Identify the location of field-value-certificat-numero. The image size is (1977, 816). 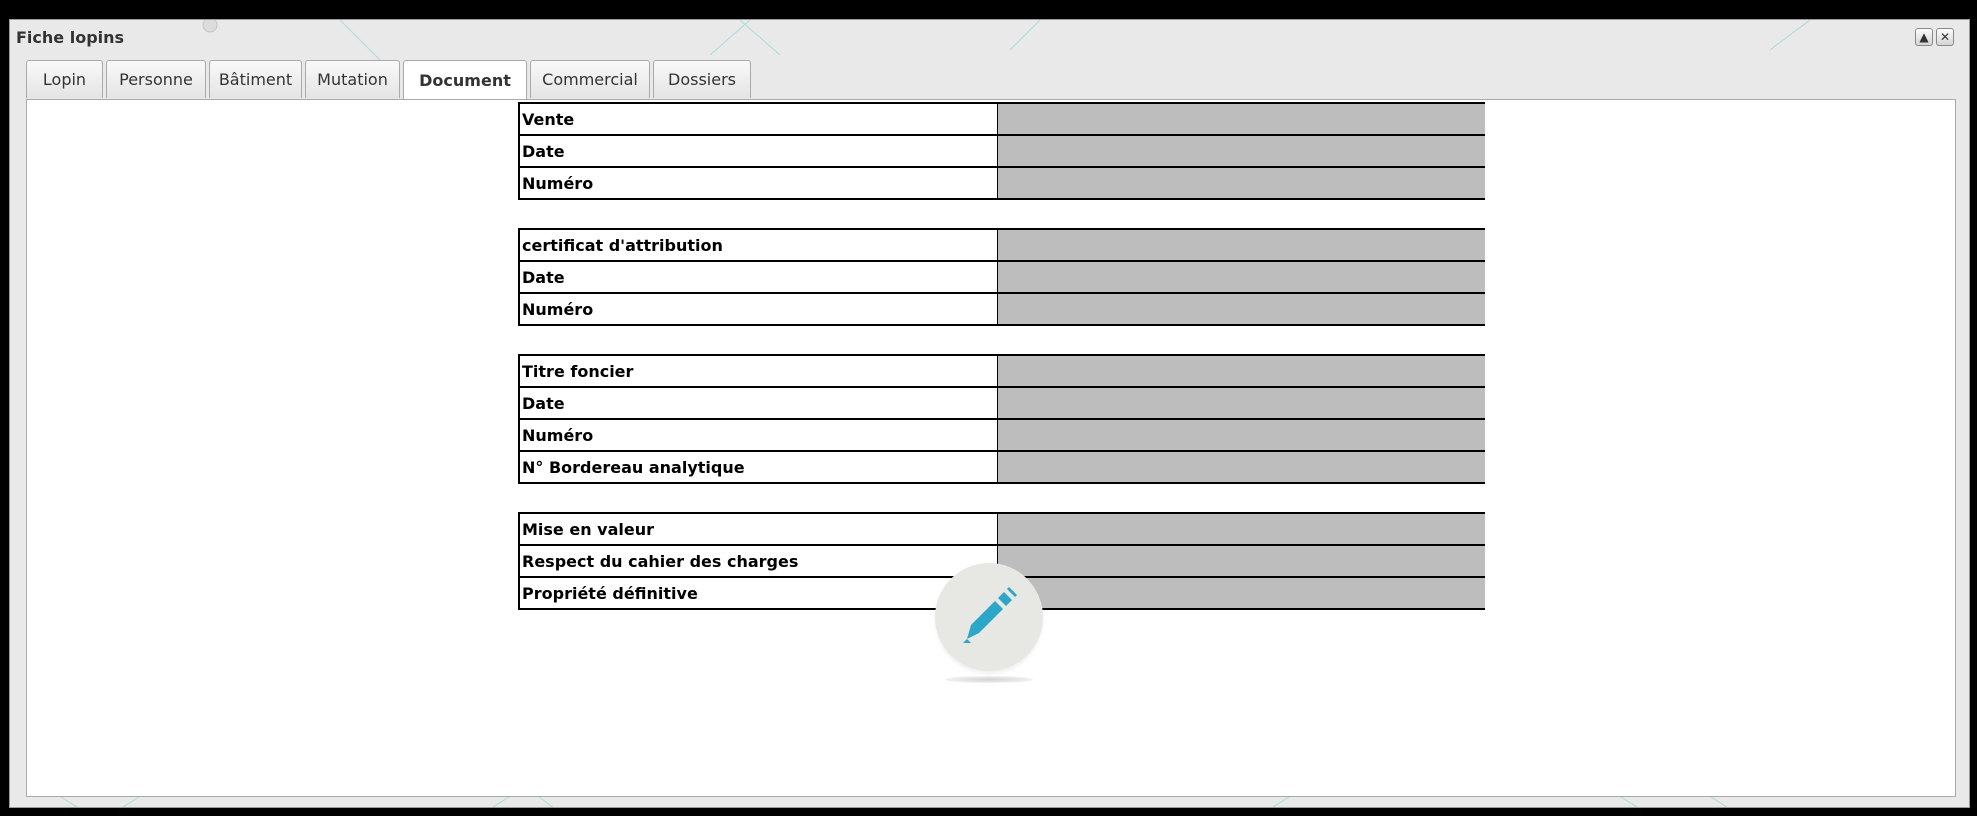
(1241, 309).